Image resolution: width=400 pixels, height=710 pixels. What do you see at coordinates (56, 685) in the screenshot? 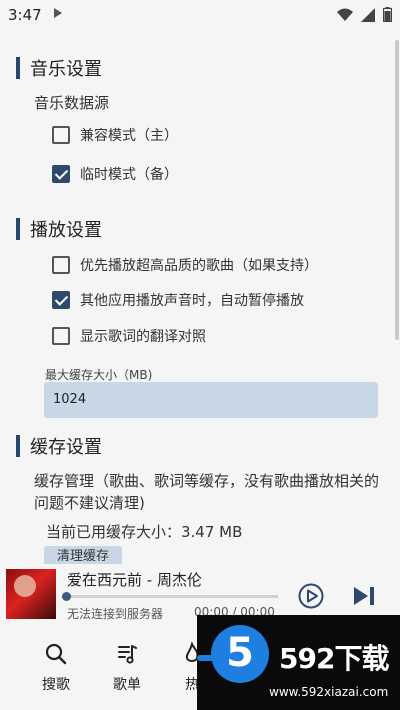
I see `nav-label: 搜歌` at bounding box center [56, 685].